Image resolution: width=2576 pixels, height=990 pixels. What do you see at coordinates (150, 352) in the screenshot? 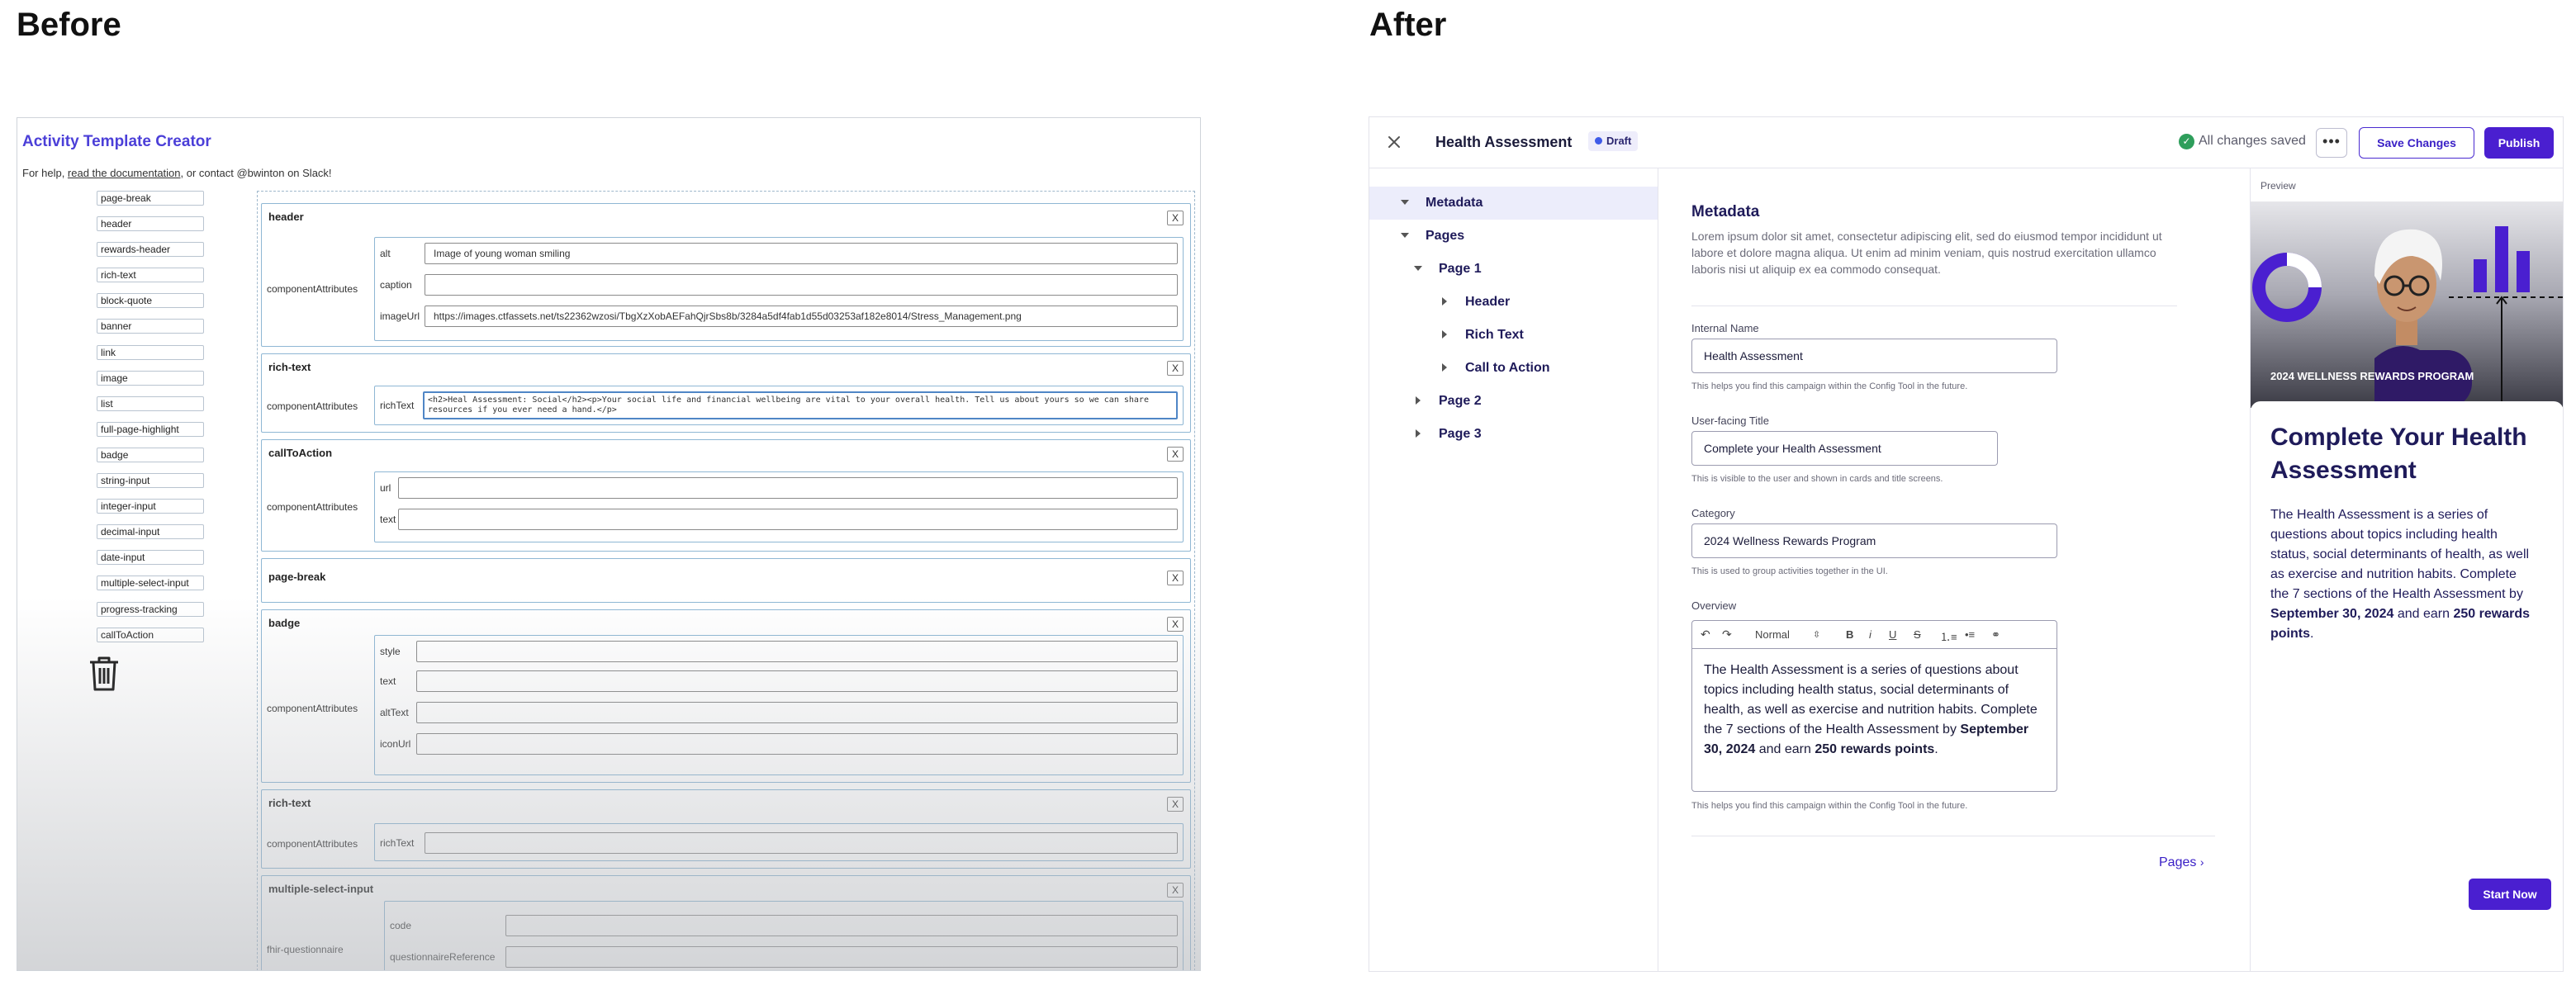
I see `palette-item-link: link` at bounding box center [150, 352].